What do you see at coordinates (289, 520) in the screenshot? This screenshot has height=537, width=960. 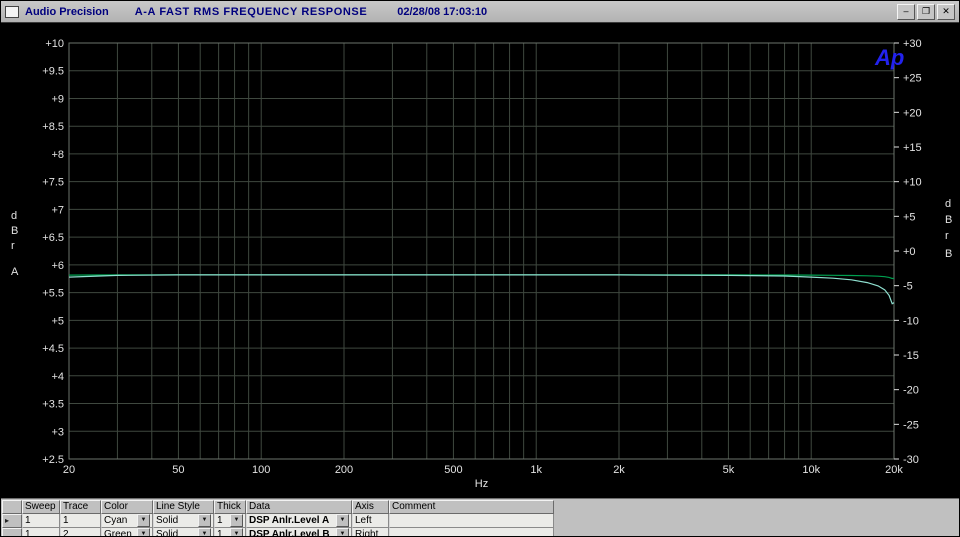 I see `cell-value: DSP Anlr.Level A` at bounding box center [289, 520].